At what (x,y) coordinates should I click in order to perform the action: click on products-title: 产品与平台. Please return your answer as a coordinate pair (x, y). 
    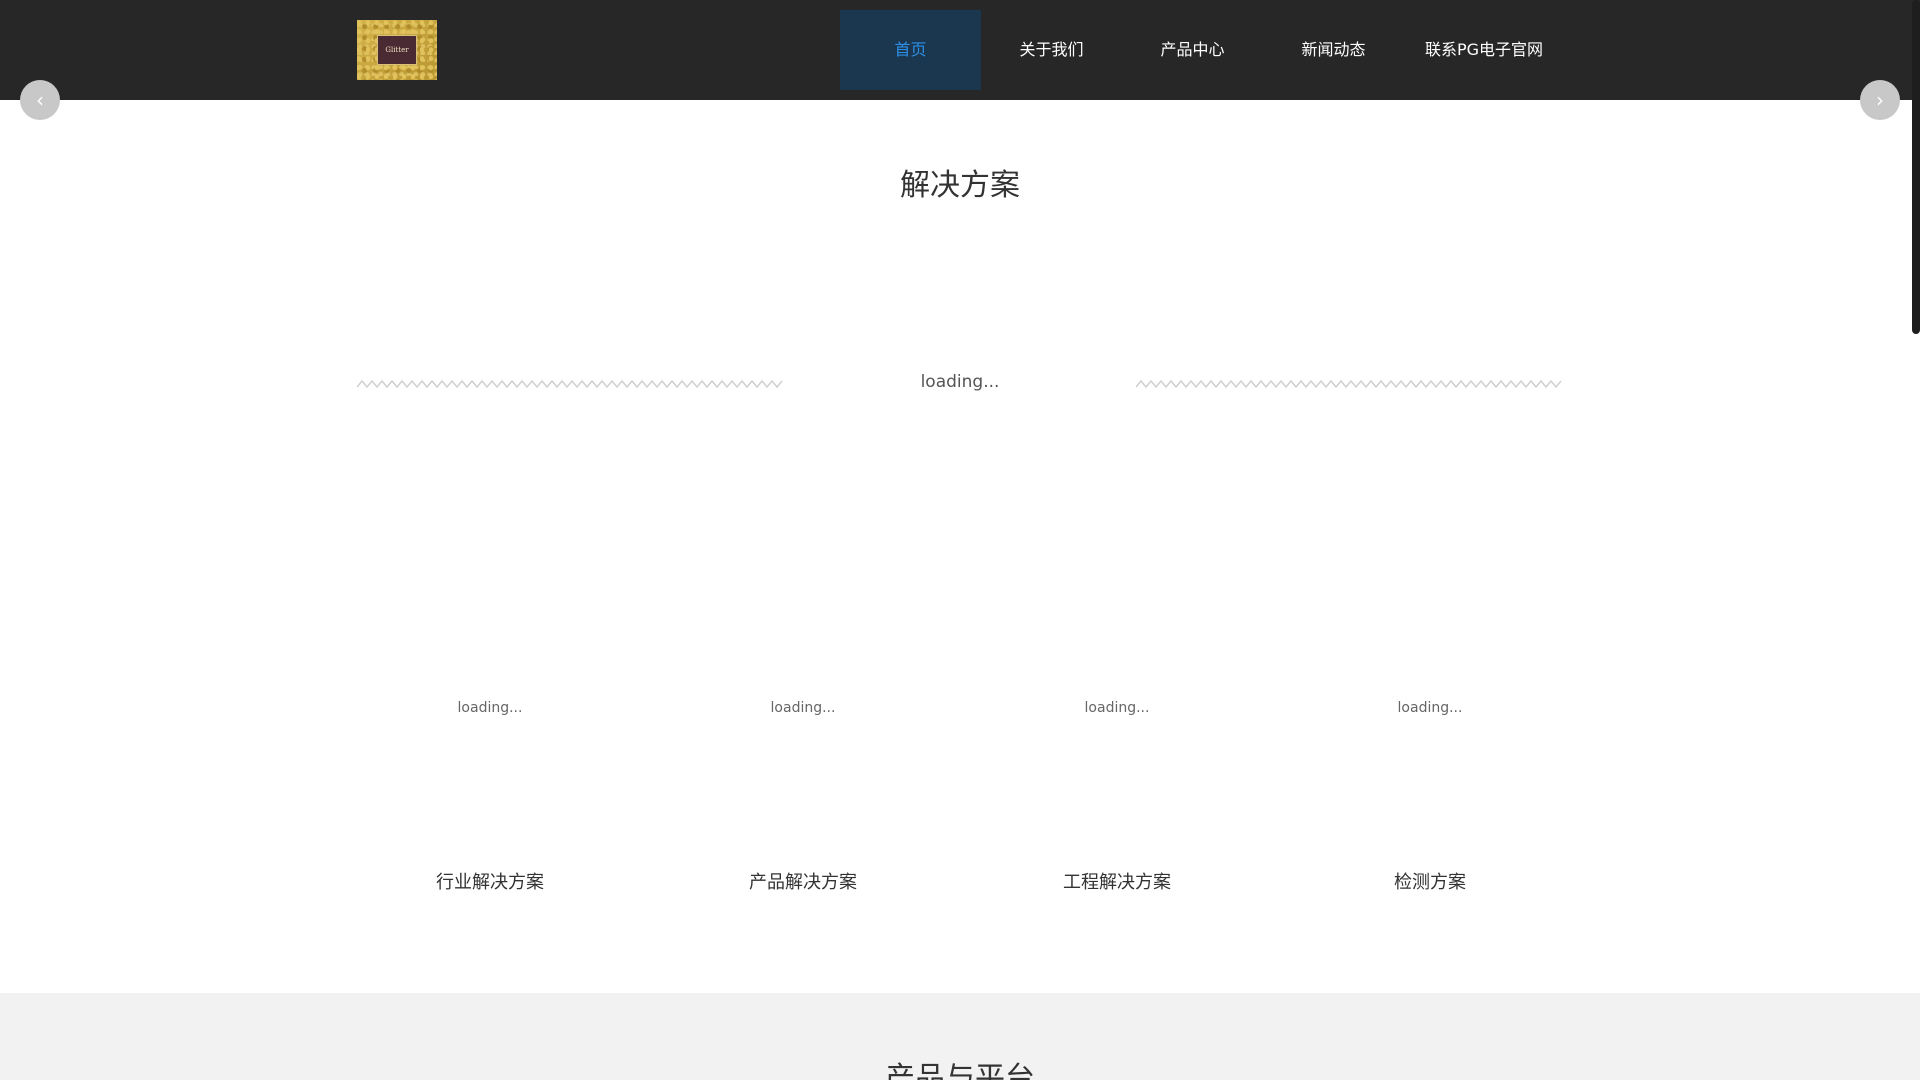
    Looking at the image, I should click on (960, 1070).